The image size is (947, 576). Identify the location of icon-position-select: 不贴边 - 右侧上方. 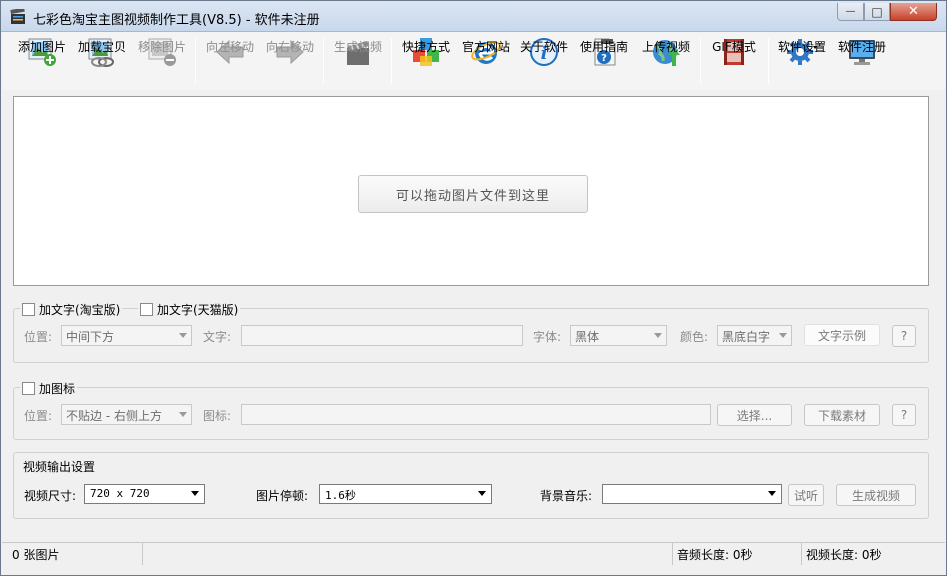
(126, 414).